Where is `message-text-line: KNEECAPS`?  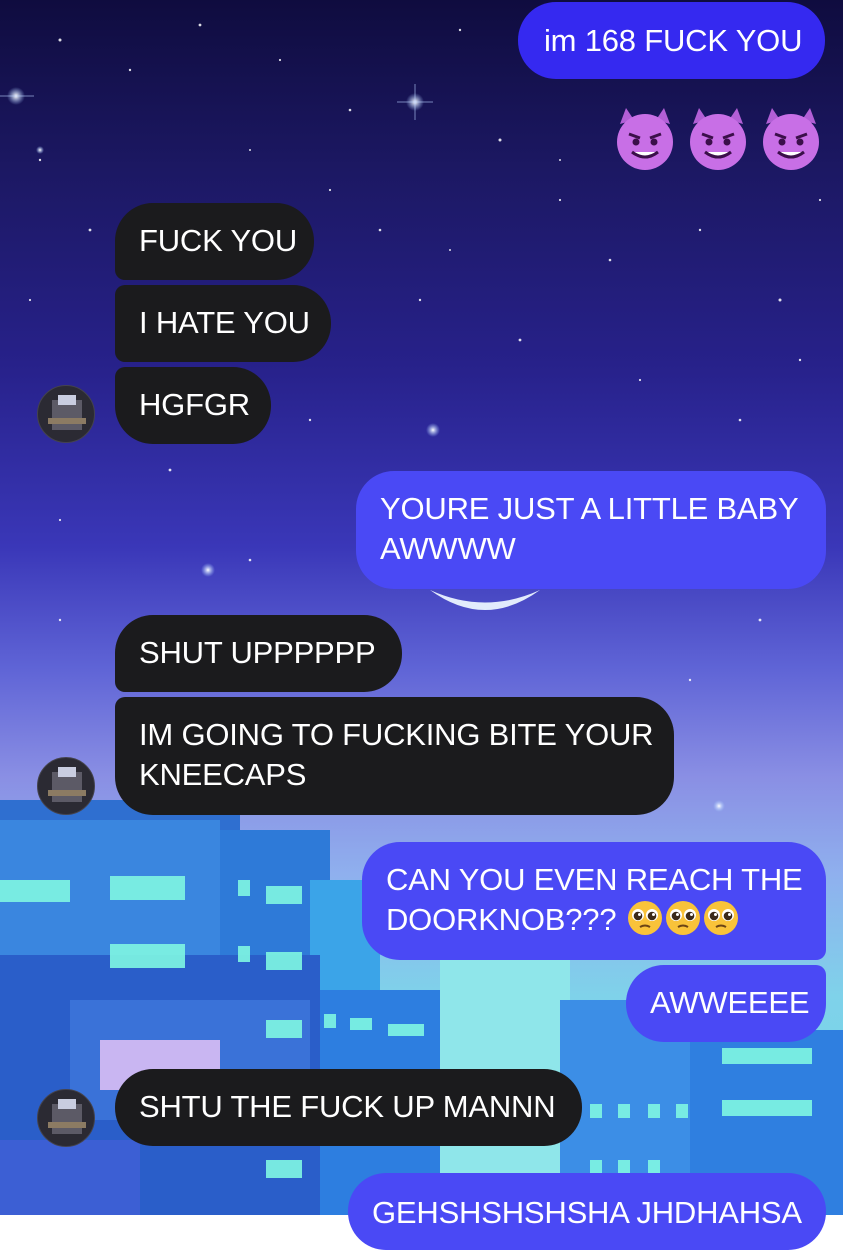
message-text-line: KNEECAPS is located at coordinates (223, 774).